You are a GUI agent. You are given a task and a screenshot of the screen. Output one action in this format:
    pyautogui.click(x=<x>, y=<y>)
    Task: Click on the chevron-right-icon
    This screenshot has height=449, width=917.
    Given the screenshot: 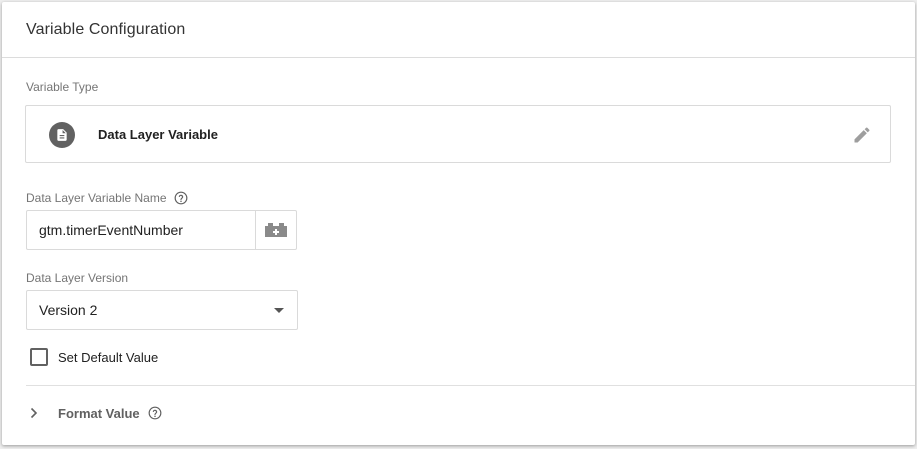 What is the action you would take?
    pyautogui.click(x=34, y=413)
    